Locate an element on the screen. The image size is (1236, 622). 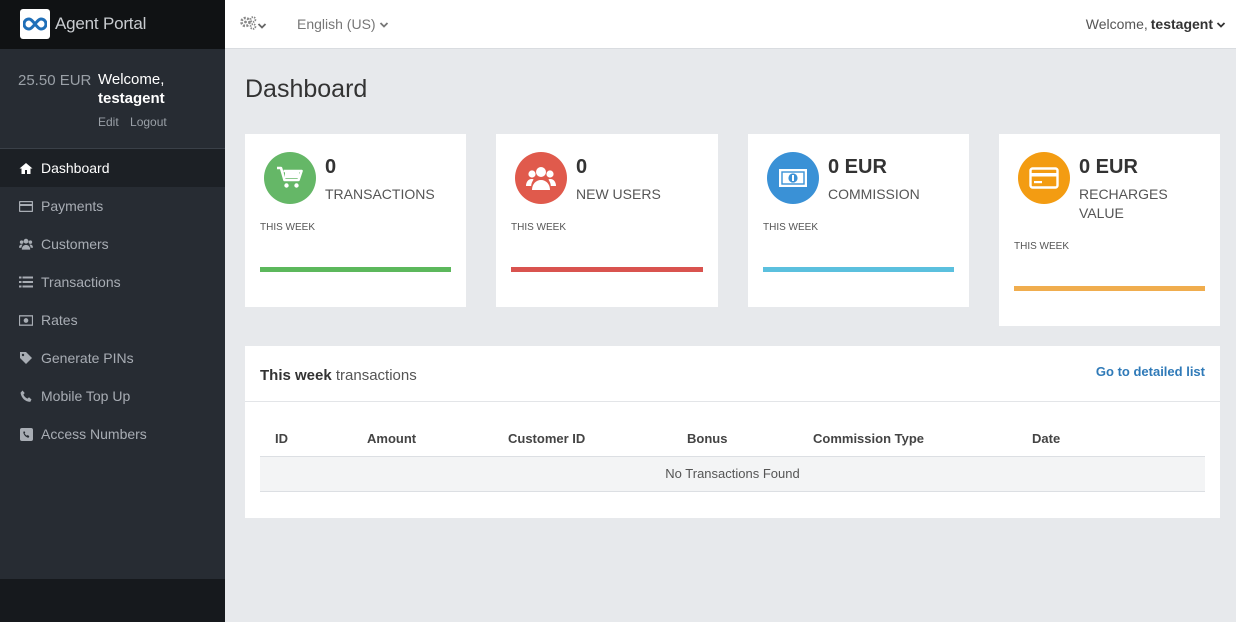
empty-message: No Transactions Found is located at coordinates (732, 474).